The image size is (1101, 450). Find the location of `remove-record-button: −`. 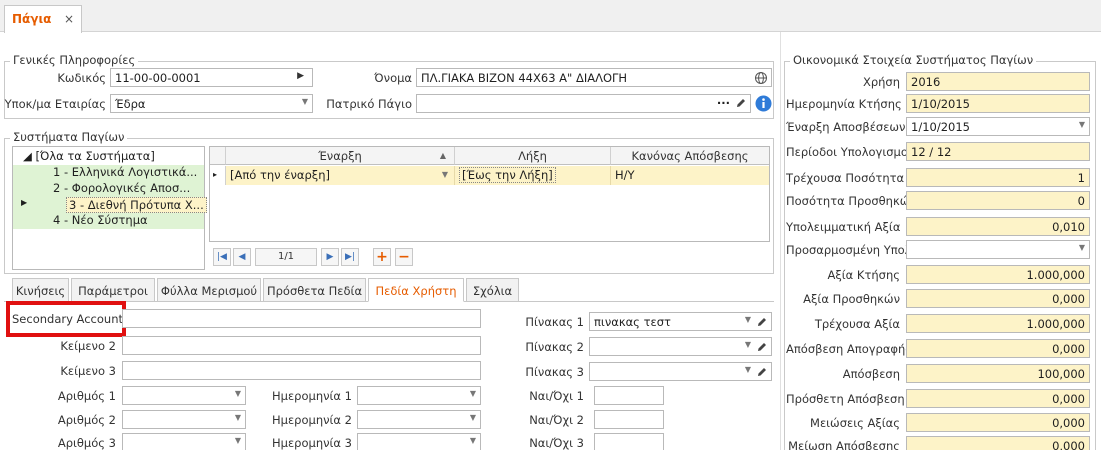

remove-record-button: − is located at coordinates (404, 257).